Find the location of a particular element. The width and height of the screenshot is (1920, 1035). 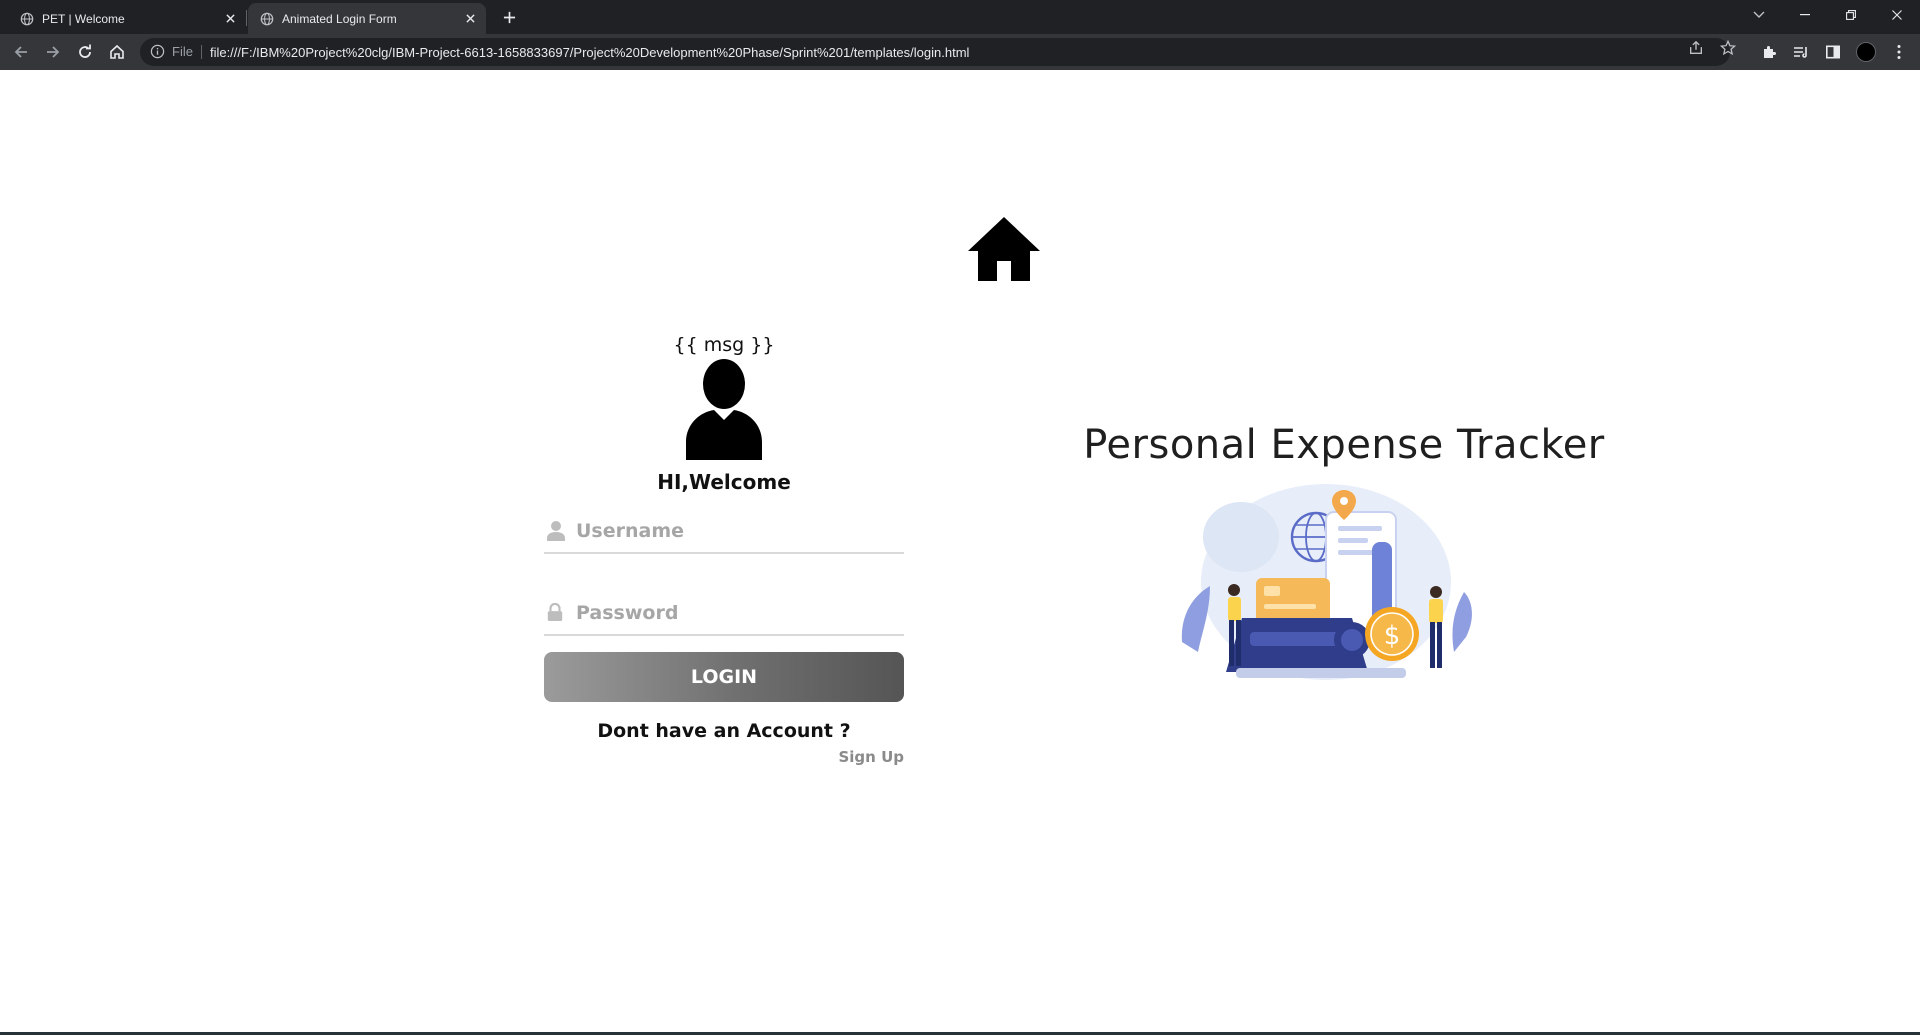

home-button is located at coordinates (117, 52).